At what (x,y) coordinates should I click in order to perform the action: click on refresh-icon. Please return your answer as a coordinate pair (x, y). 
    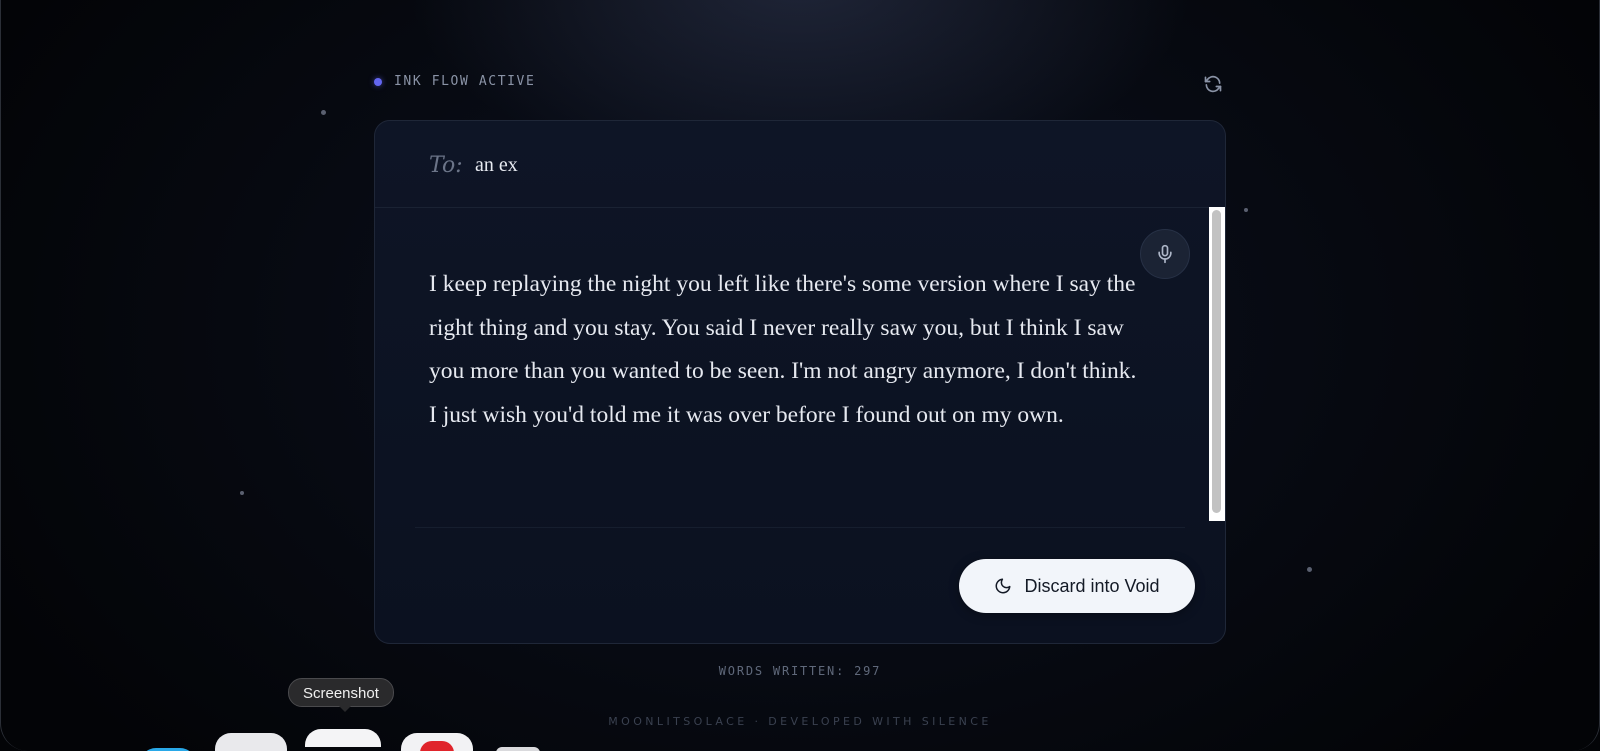
    Looking at the image, I should click on (1213, 84).